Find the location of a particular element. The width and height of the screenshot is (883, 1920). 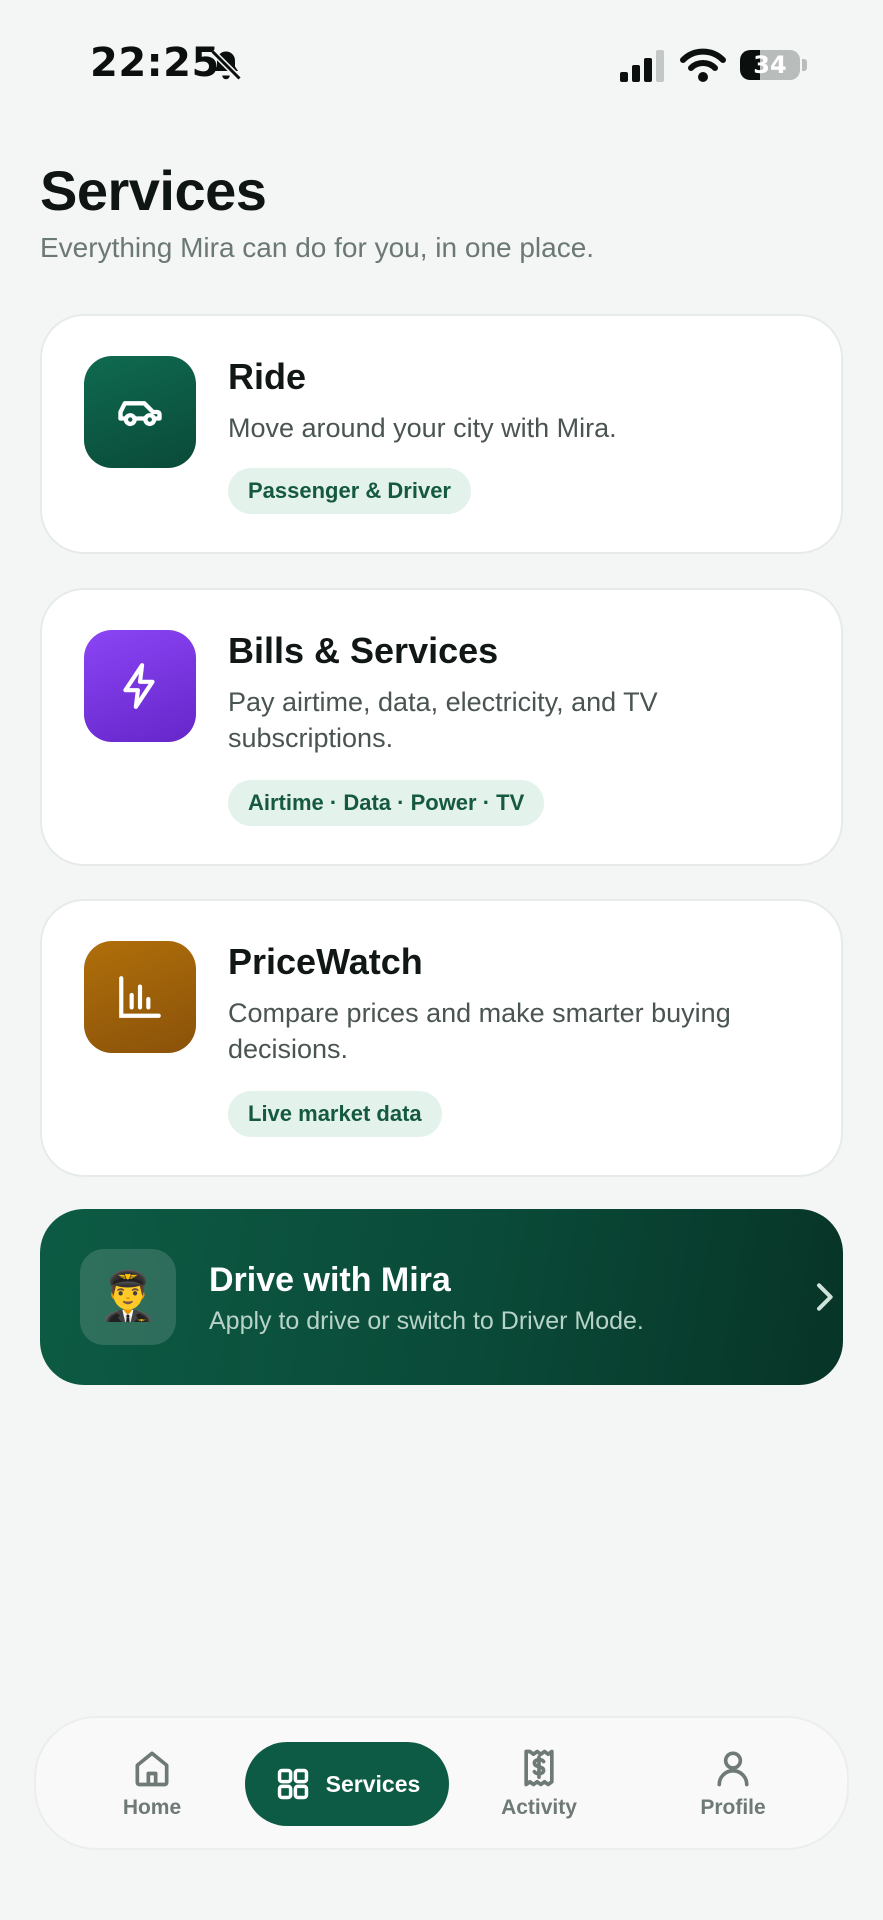

nav-activity: Activity is located at coordinates (539, 1783).